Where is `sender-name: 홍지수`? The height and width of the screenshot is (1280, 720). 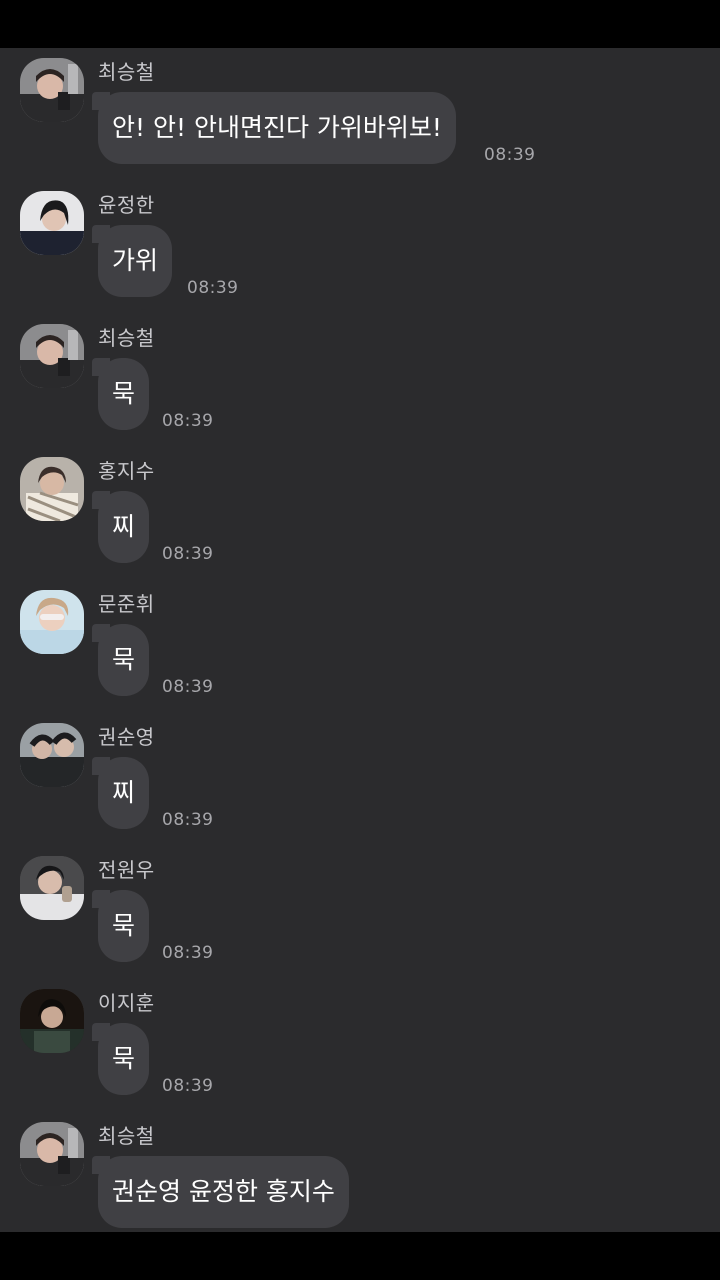
sender-name: 홍지수 is located at coordinates (126, 471).